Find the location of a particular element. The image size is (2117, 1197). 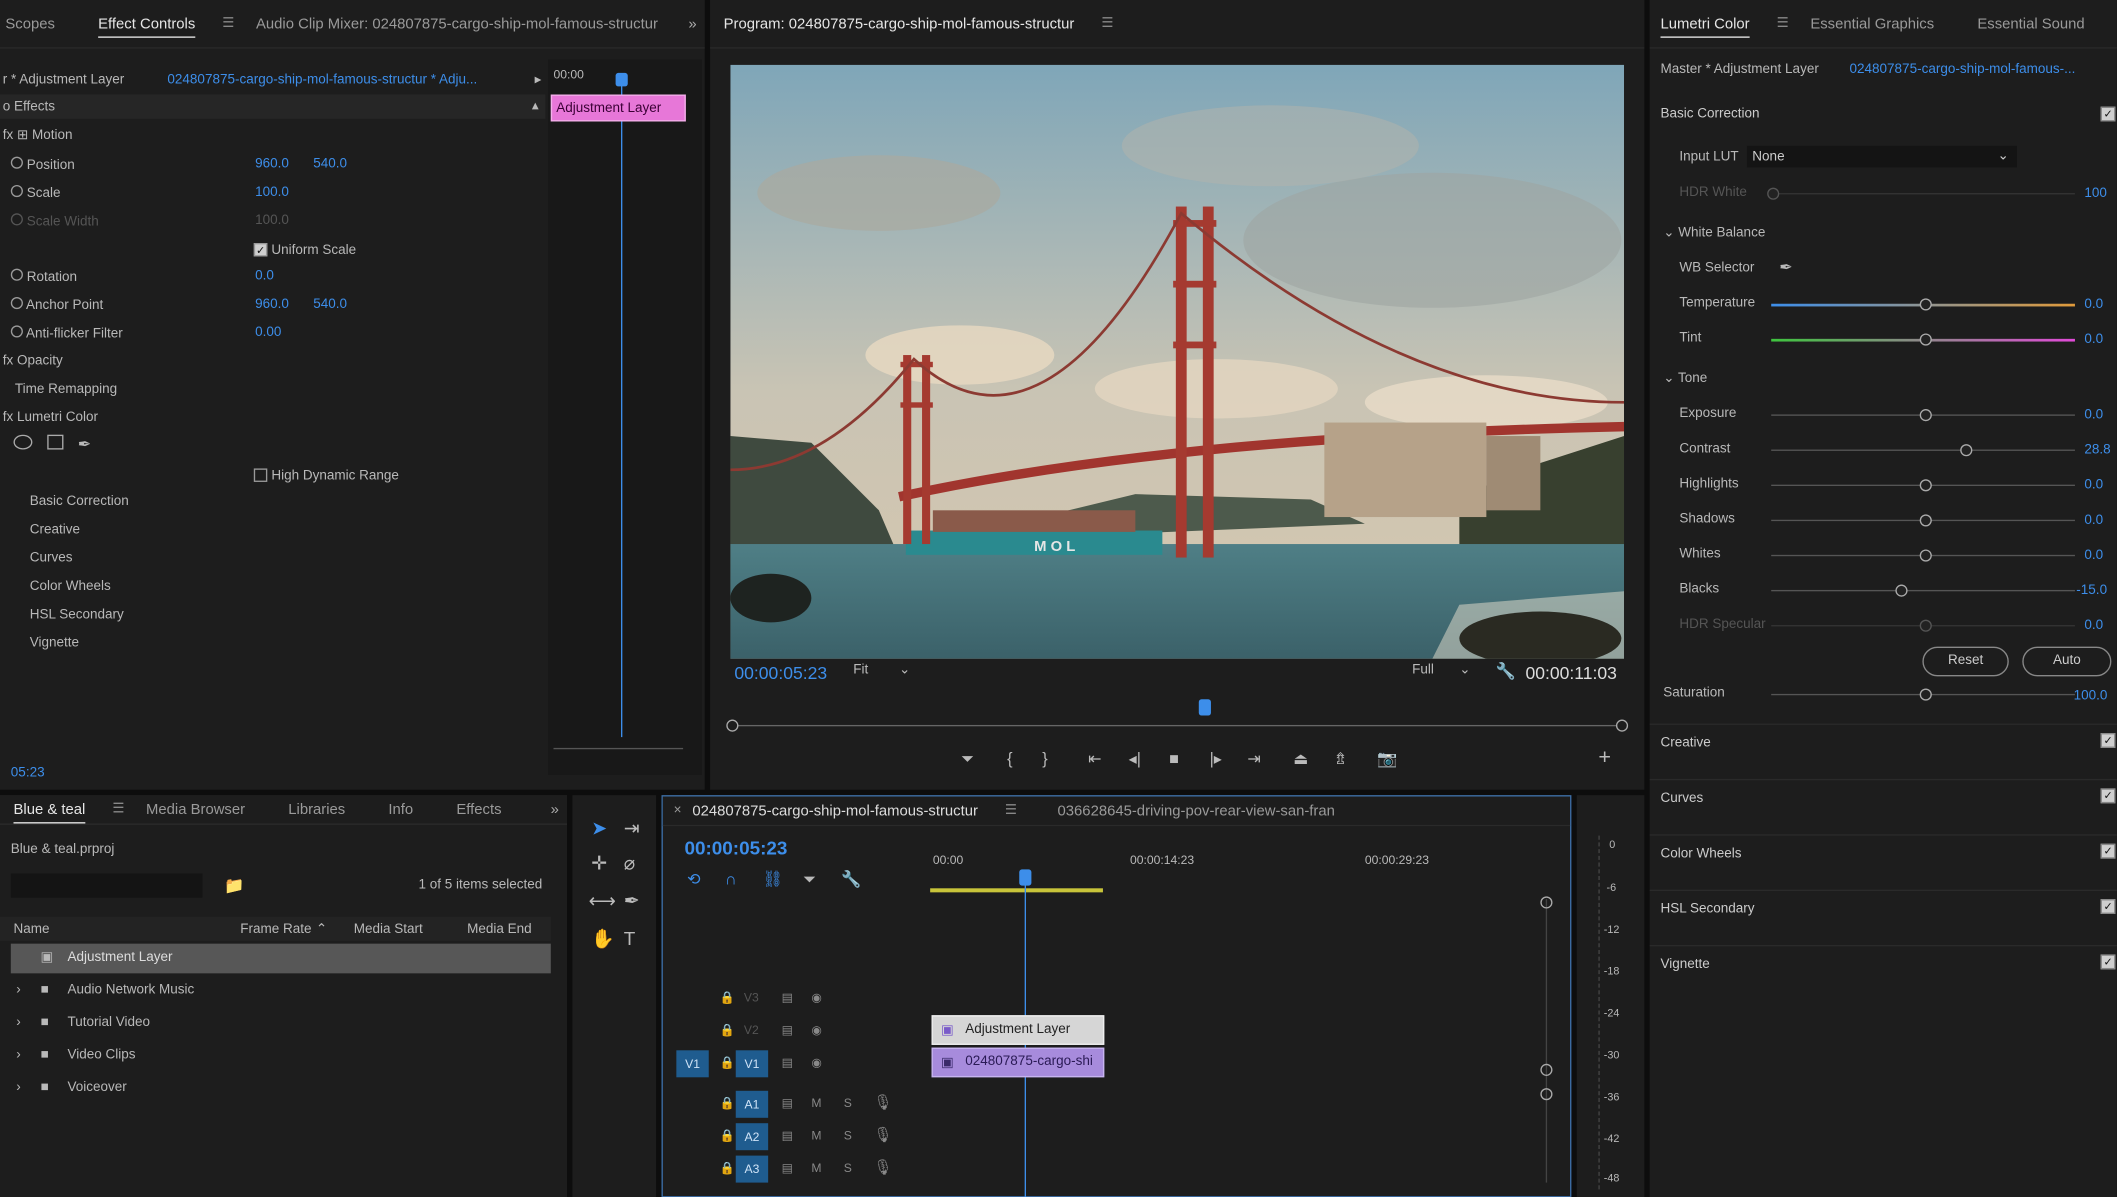

stop-icon: ■ is located at coordinates (1174, 758).